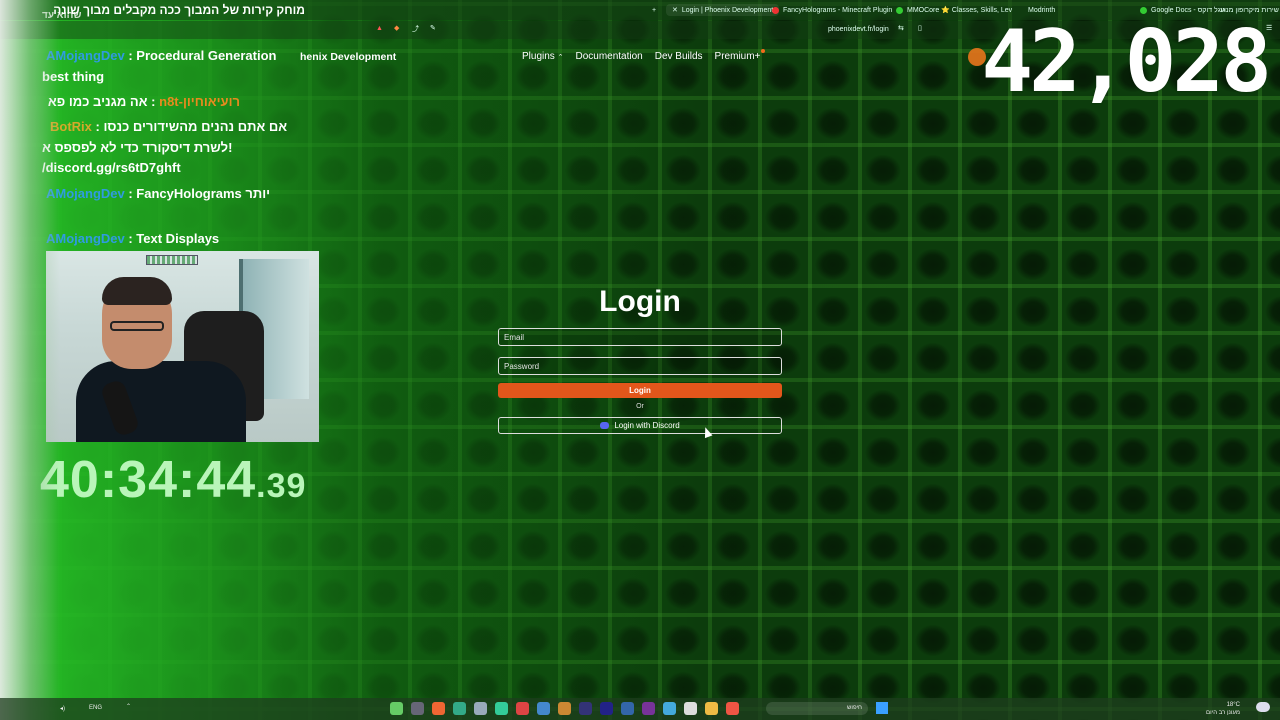 The height and width of the screenshot is (720, 1280). What do you see at coordinates (679, 56) in the screenshot?
I see `nav-dev-builds: Dev Builds` at bounding box center [679, 56].